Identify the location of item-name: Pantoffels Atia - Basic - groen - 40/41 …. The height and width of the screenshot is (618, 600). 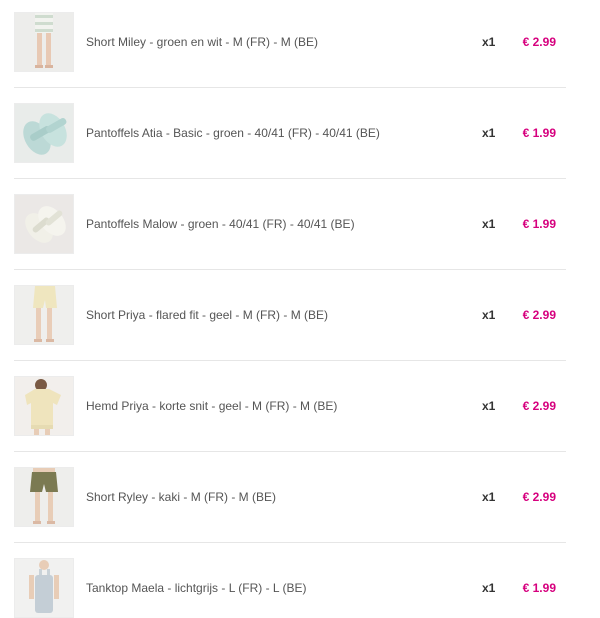
(233, 133).